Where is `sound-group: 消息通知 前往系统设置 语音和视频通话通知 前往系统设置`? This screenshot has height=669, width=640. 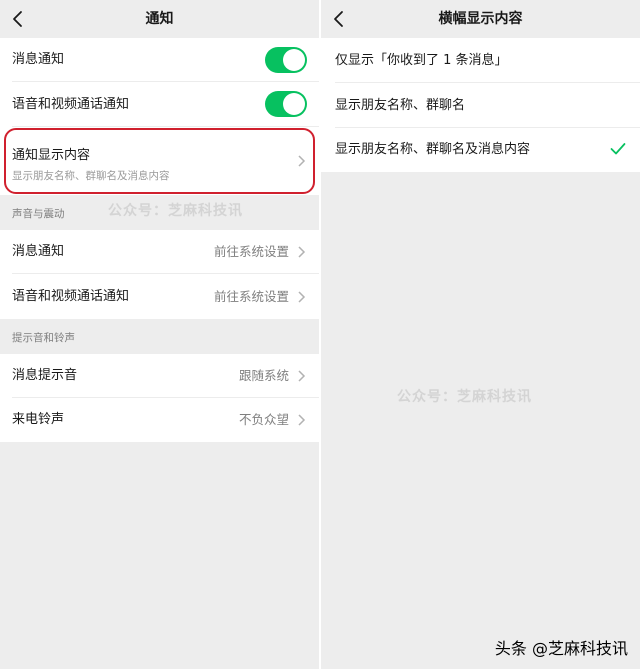 sound-group: 消息通知 前往系统设置 语音和视频通话通知 前往系统设置 is located at coordinates (159, 274).